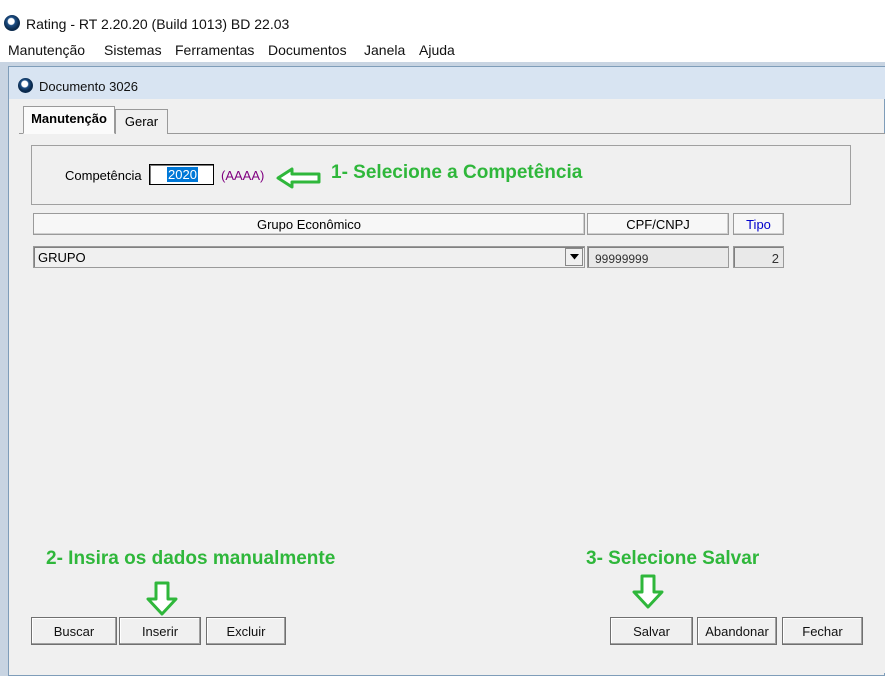 This screenshot has height=676, width=885. Describe the element at coordinates (46, 50) in the screenshot. I see `menu-item-manutencao: Manutenção` at that location.